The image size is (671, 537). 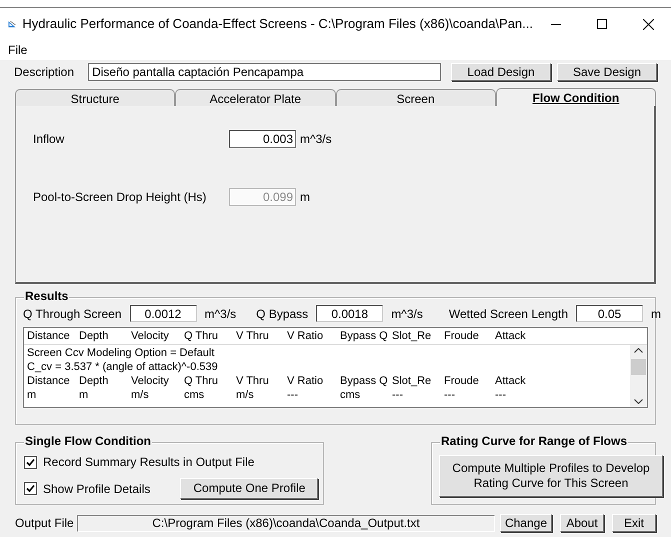 What do you see at coordinates (508, 314) in the screenshot?
I see `result-label: Wetted Screen Length` at bounding box center [508, 314].